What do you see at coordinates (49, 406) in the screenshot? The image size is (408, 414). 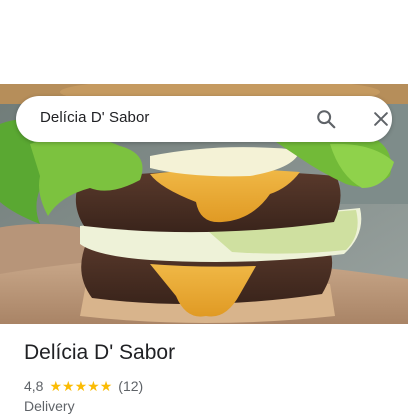 I see `place-category: Delivery` at bounding box center [49, 406].